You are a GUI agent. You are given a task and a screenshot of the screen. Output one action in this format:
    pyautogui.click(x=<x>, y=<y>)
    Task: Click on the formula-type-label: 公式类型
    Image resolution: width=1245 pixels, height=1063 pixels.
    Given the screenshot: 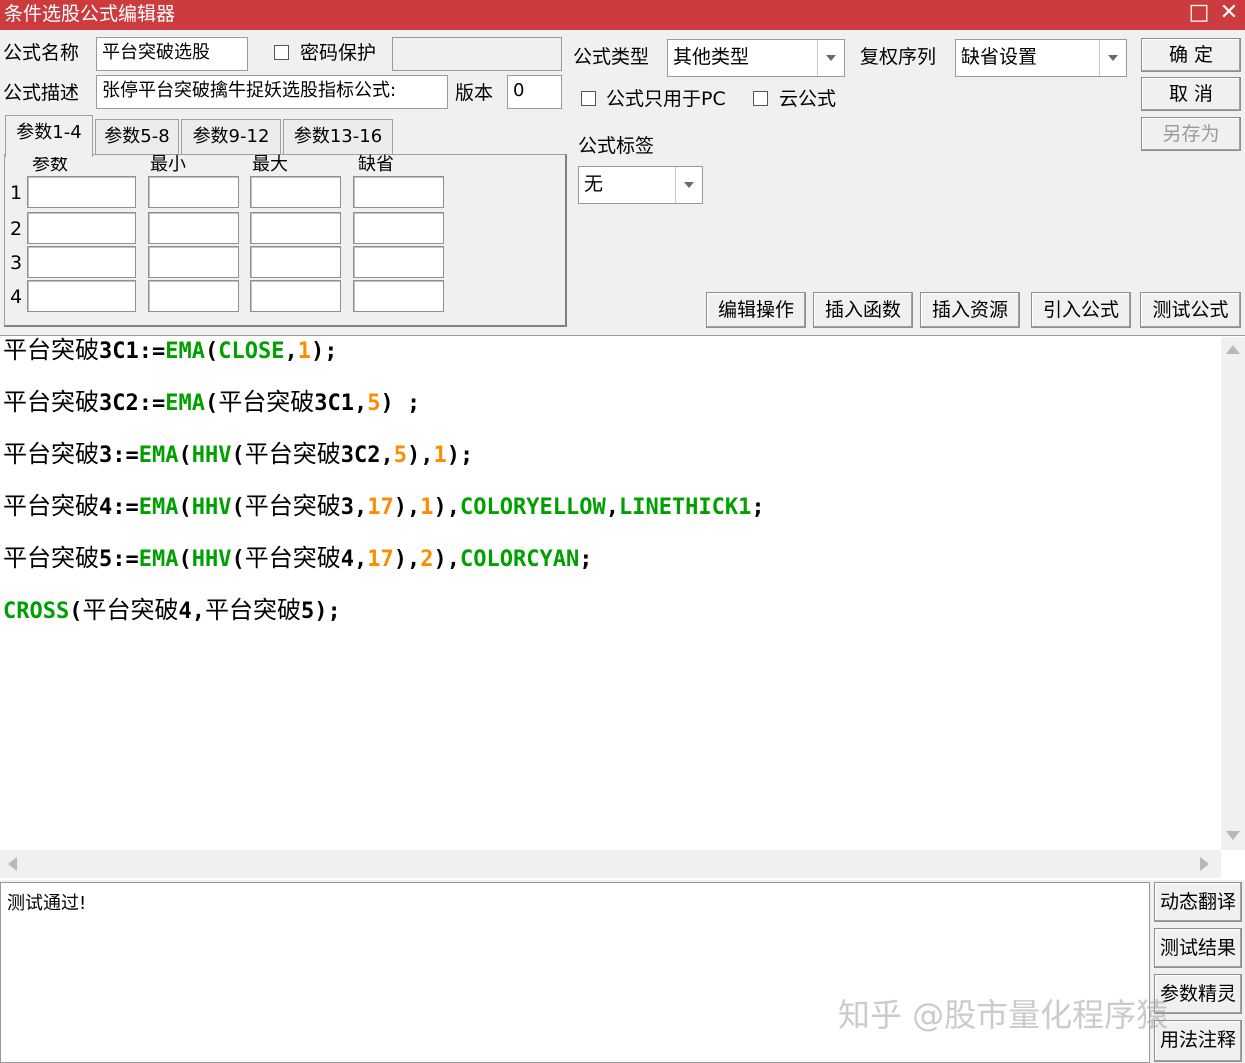 What is the action you would take?
    pyautogui.click(x=611, y=57)
    